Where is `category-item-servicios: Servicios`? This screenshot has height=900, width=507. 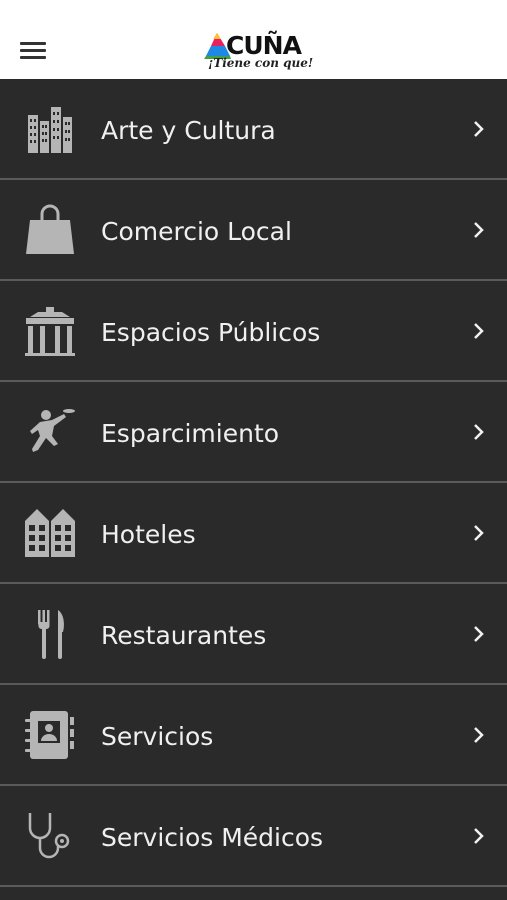 category-item-servicios: Servicios is located at coordinates (253, 735).